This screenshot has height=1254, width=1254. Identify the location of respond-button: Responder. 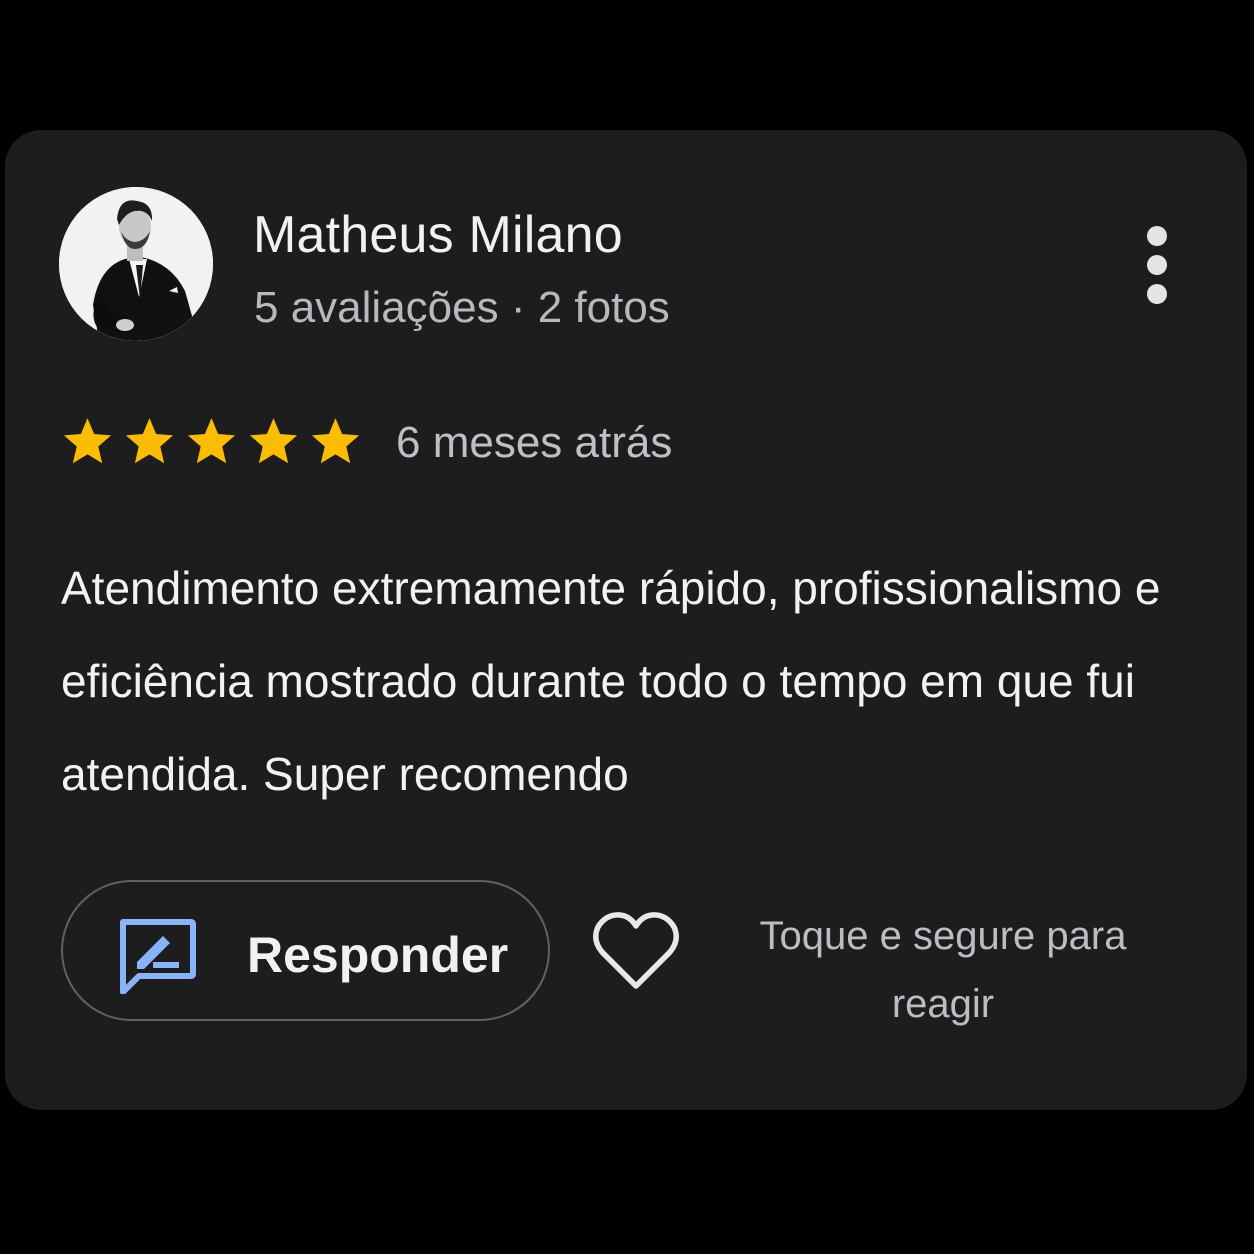
(305, 950).